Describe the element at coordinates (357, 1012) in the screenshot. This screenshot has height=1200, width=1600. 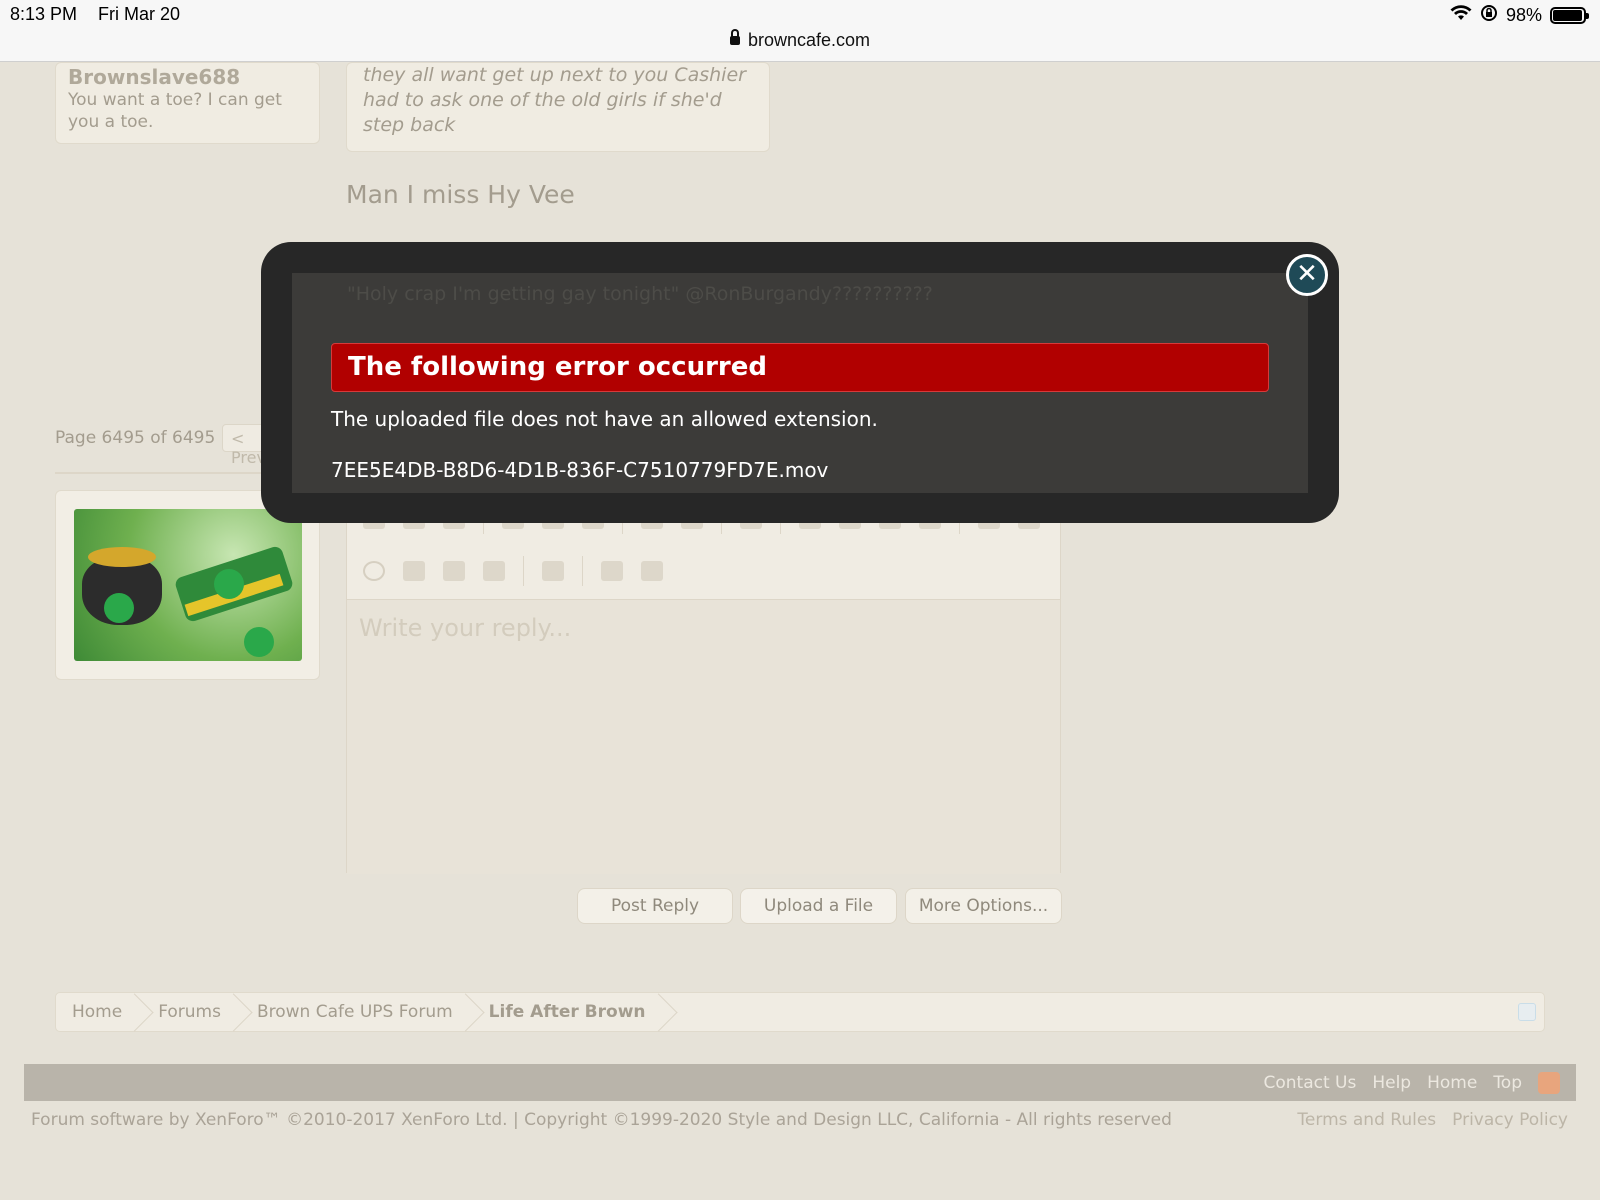
I see `breadcrumb-brown-cafe-ups-forum: Brown Cafe UPS Forum` at that location.